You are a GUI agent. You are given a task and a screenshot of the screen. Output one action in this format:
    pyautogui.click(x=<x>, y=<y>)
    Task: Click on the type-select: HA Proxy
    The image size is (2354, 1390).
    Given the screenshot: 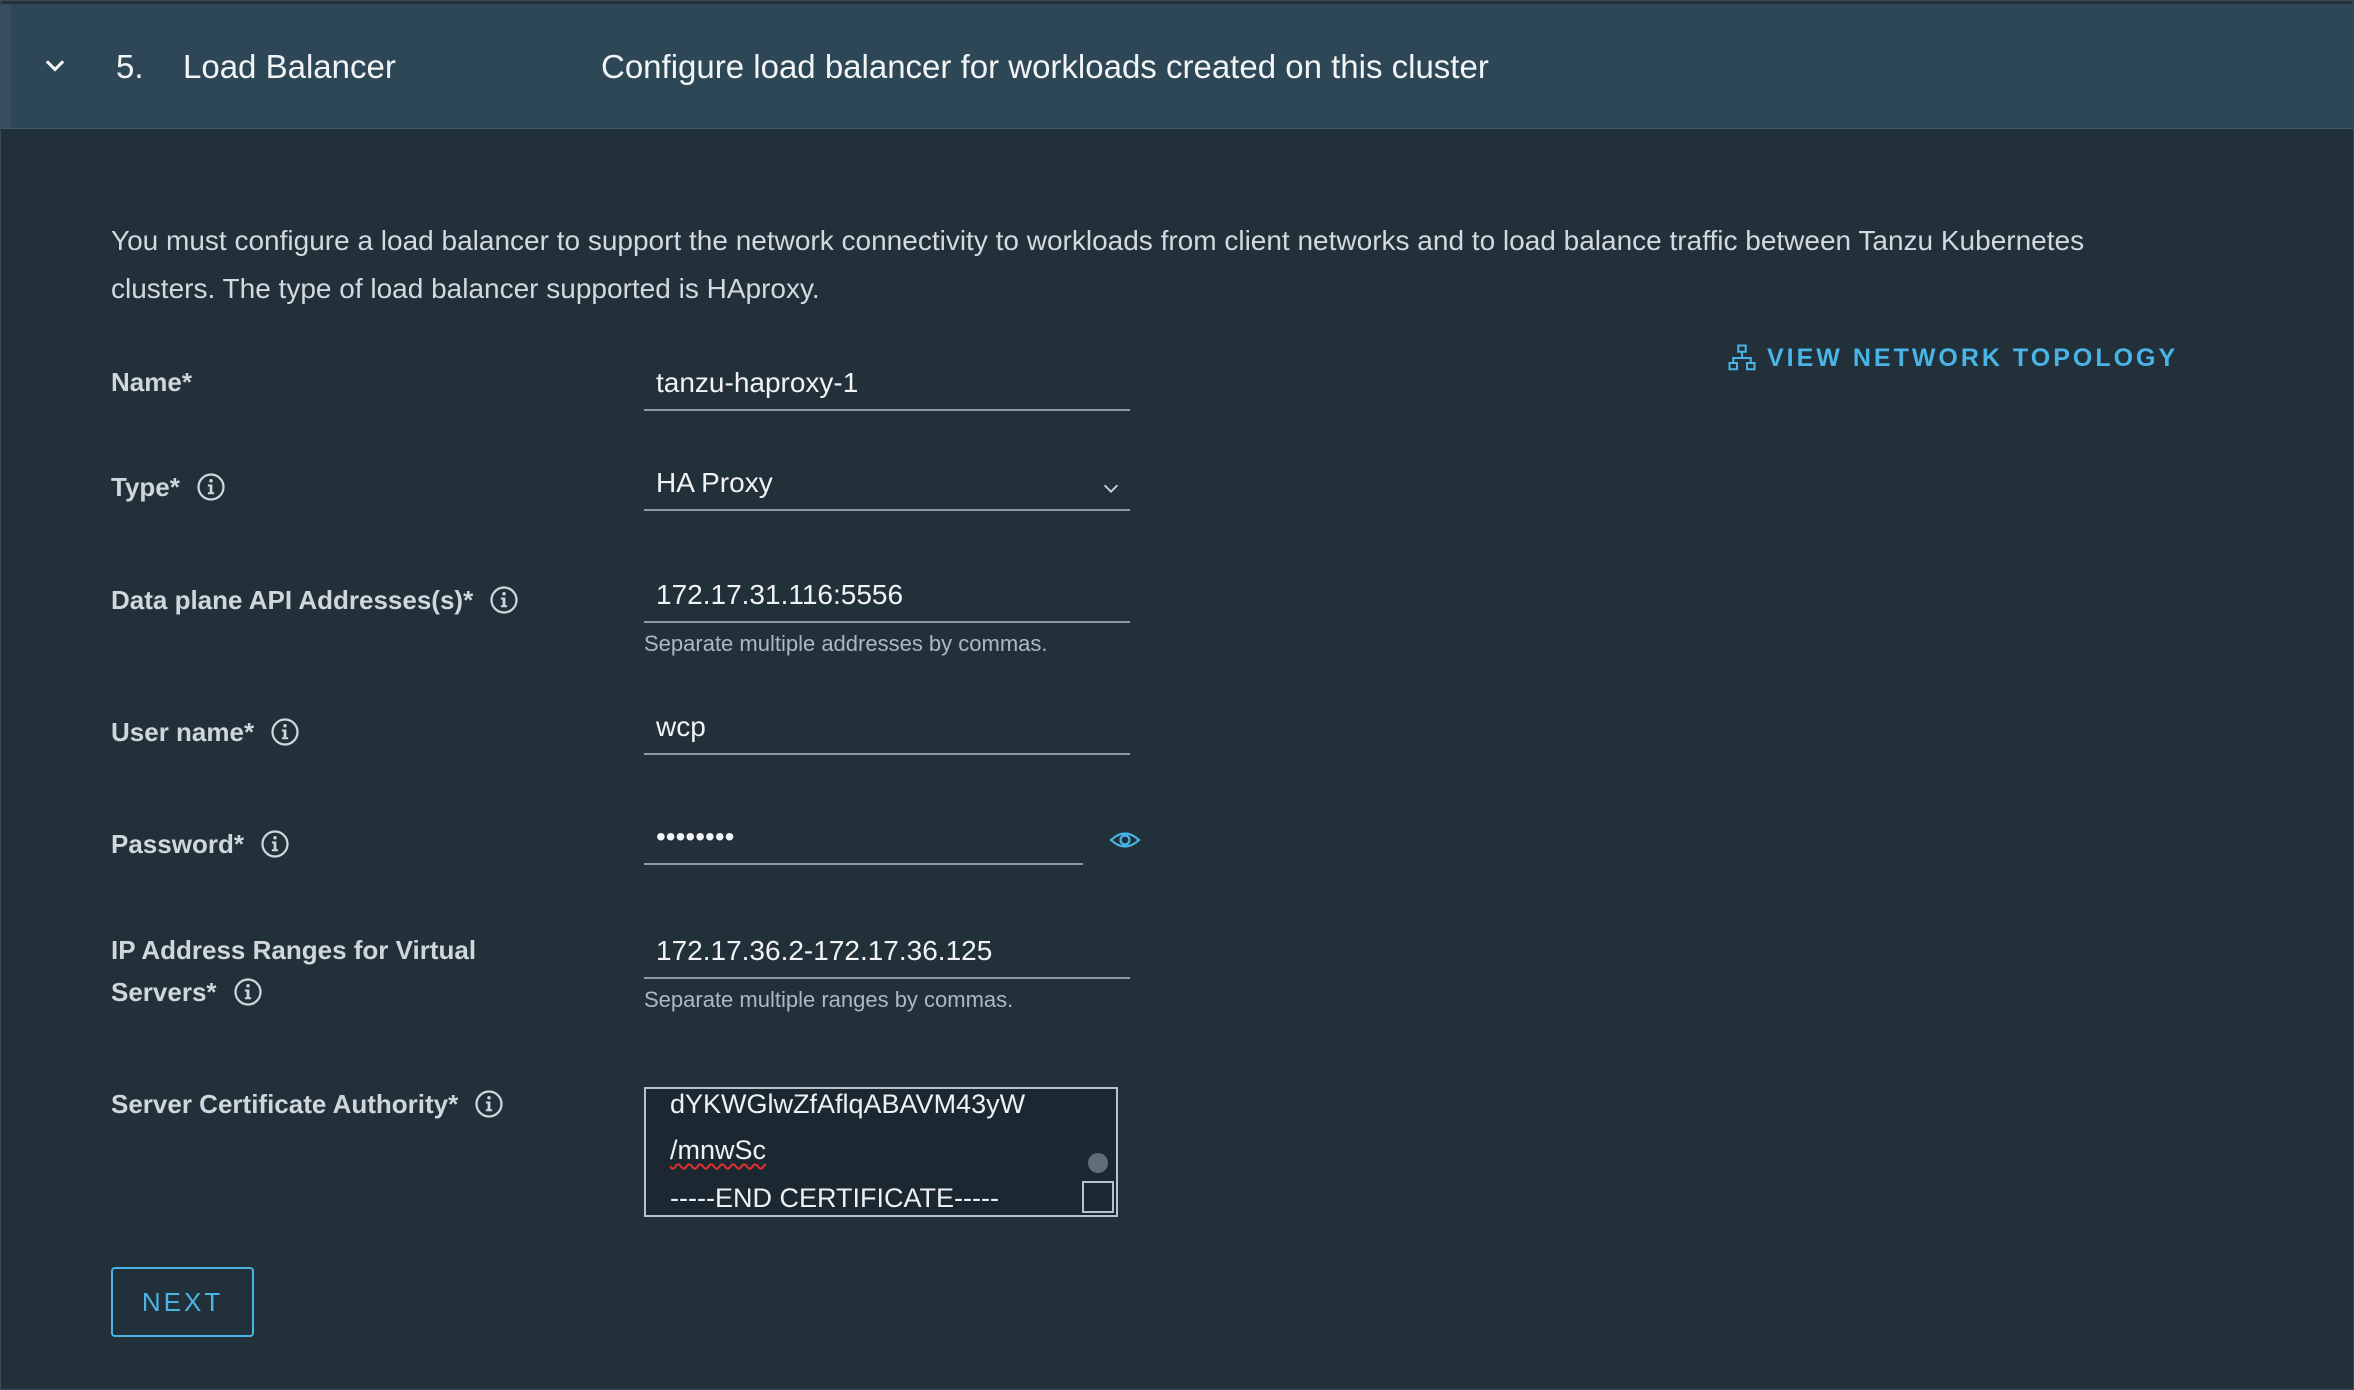 What is the action you would take?
    pyautogui.click(x=887, y=489)
    